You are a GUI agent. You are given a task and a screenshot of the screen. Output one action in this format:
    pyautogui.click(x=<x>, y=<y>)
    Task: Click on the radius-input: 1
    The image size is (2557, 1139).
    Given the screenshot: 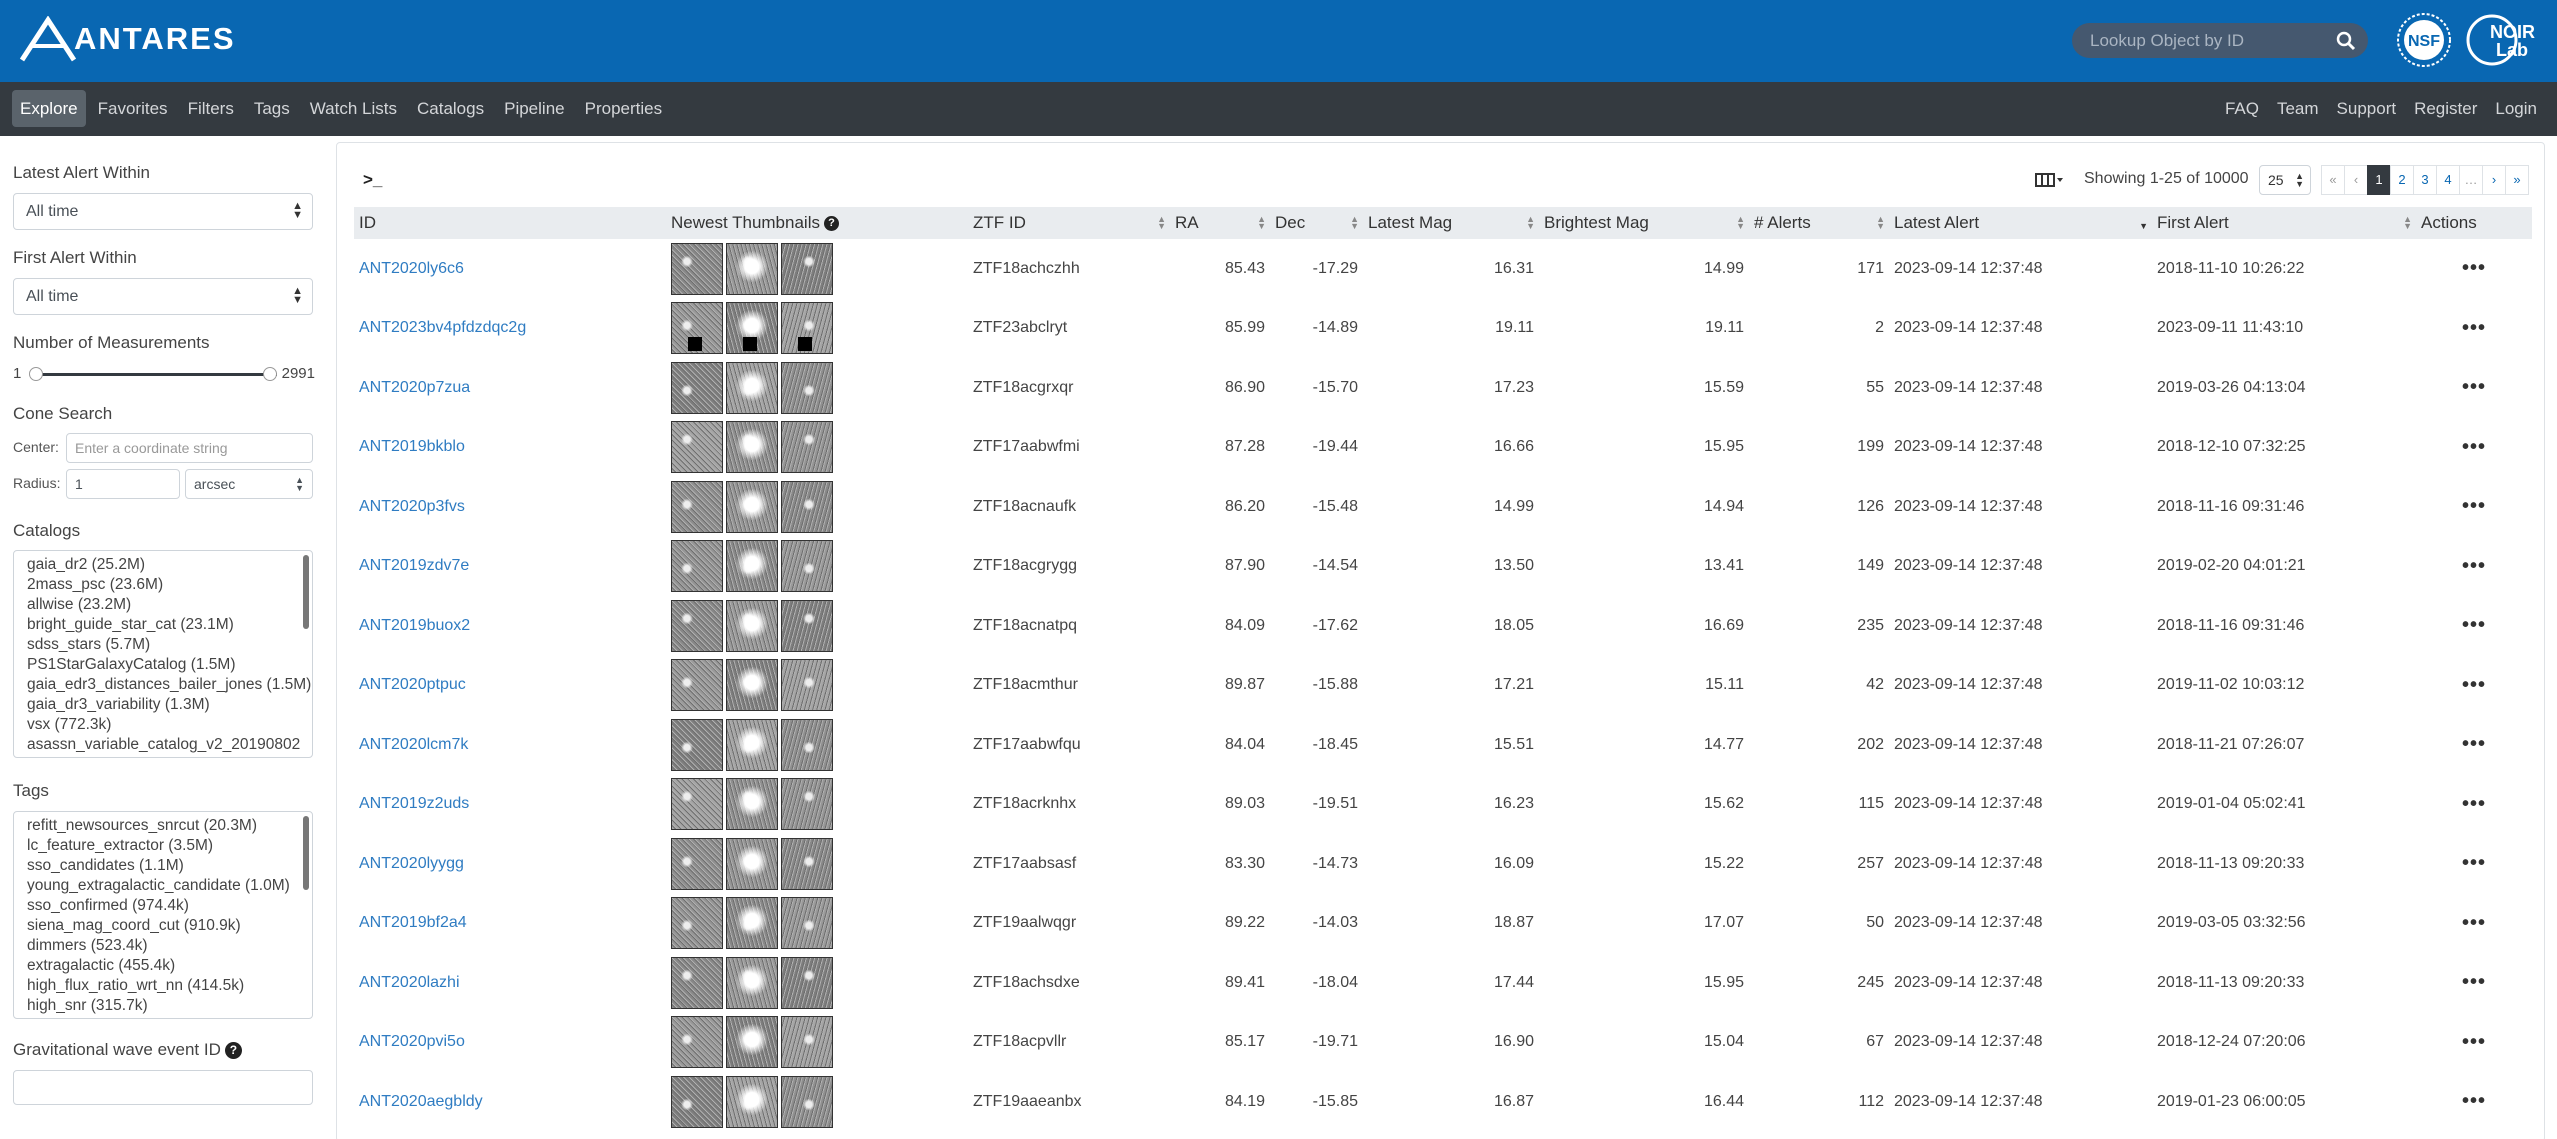 What is the action you would take?
    pyautogui.click(x=123, y=484)
    